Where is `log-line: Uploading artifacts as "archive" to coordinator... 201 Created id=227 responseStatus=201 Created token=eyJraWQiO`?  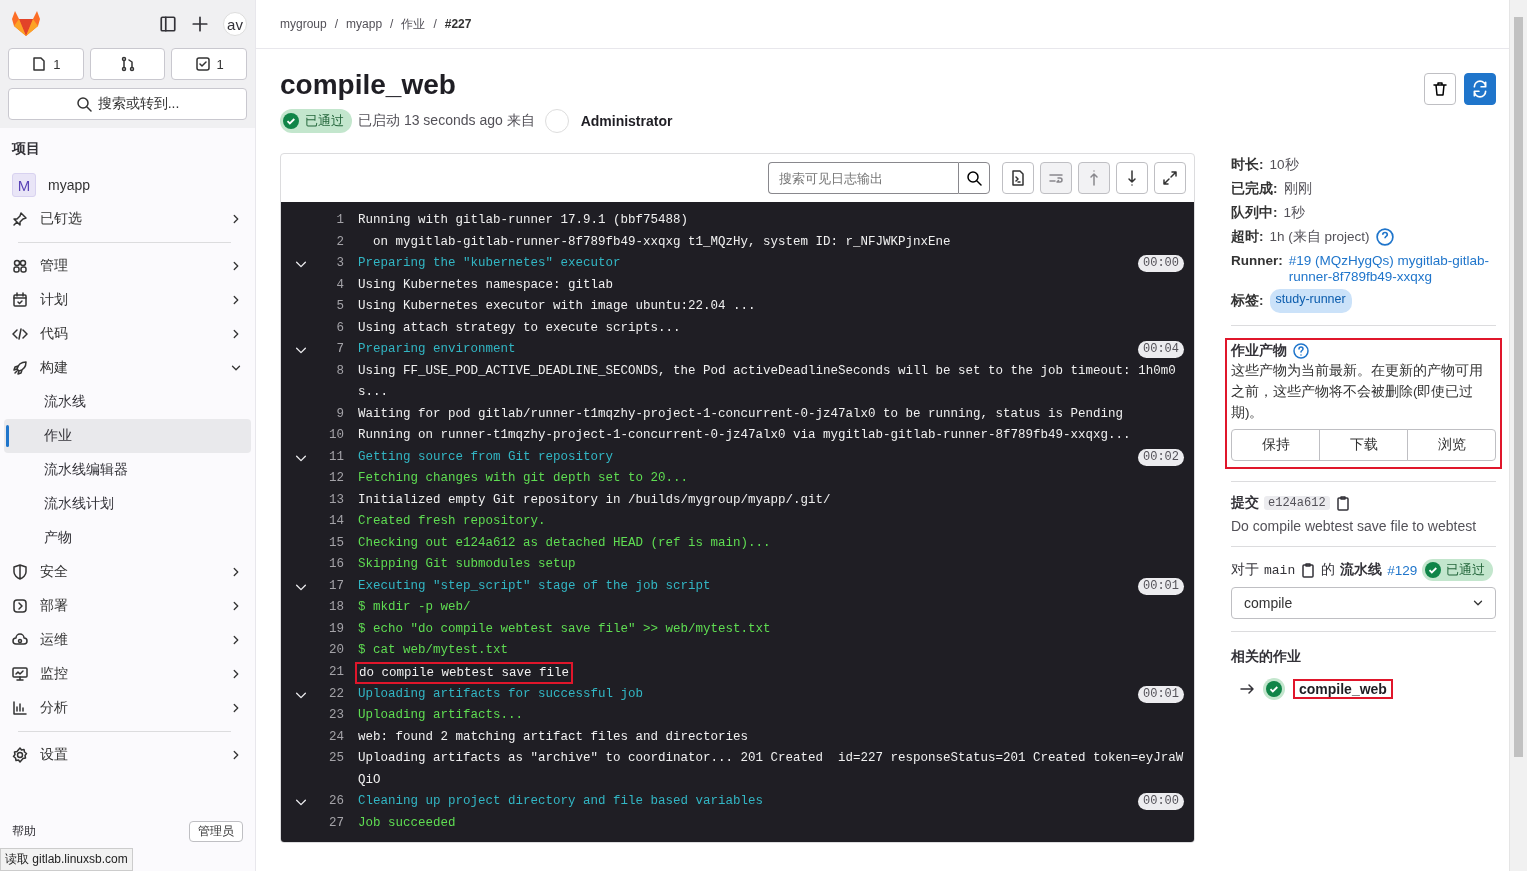 log-line: Uploading artifacts as "archive" to coordinator... 201 Created id=227 responseStatus=201 Created token=eyJraWQiO is located at coordinates (771, 769).